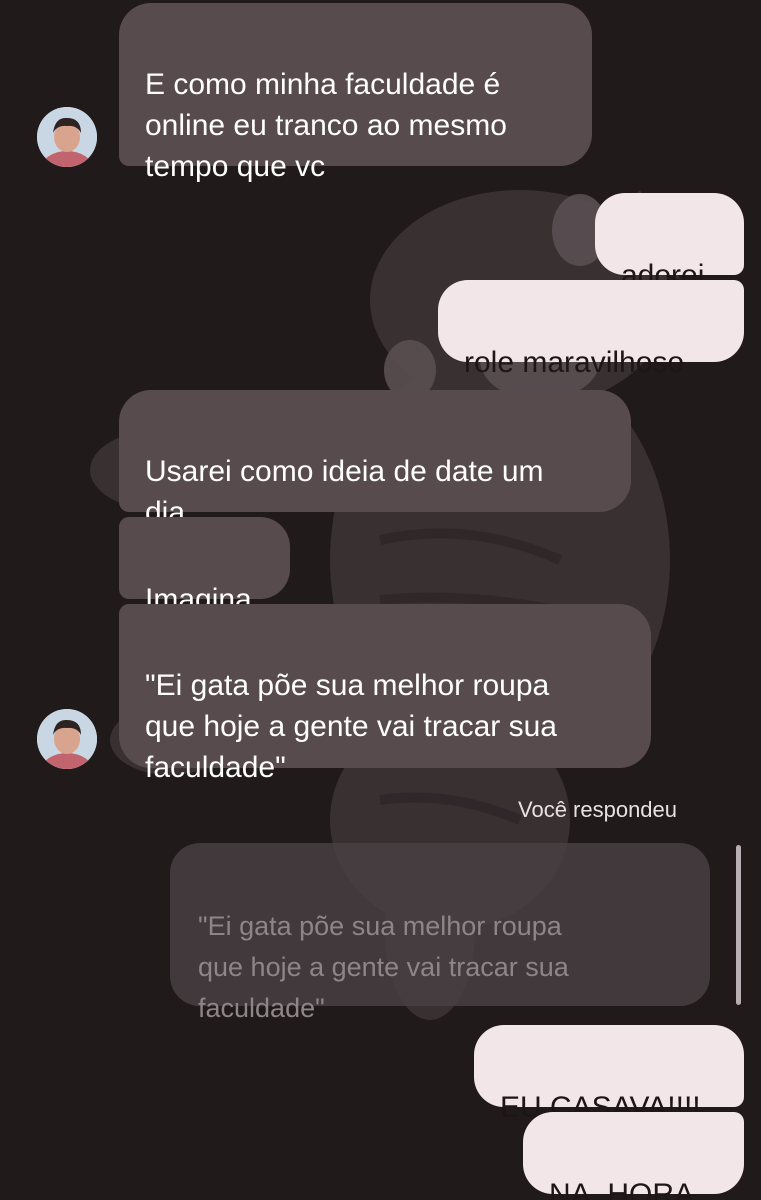 This screenshot has height=1200, width=761. Describe the element at coordinates (204, 566) in the screenshot. I see `message-bubble-received: Imagina` at that location.